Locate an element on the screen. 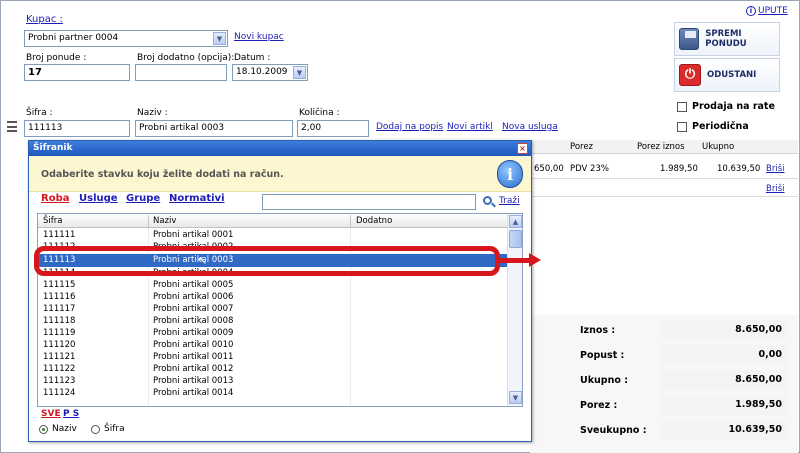 This screenshot has width=800, height=453. row-code: 111116 is located at coordinates (59, 297).